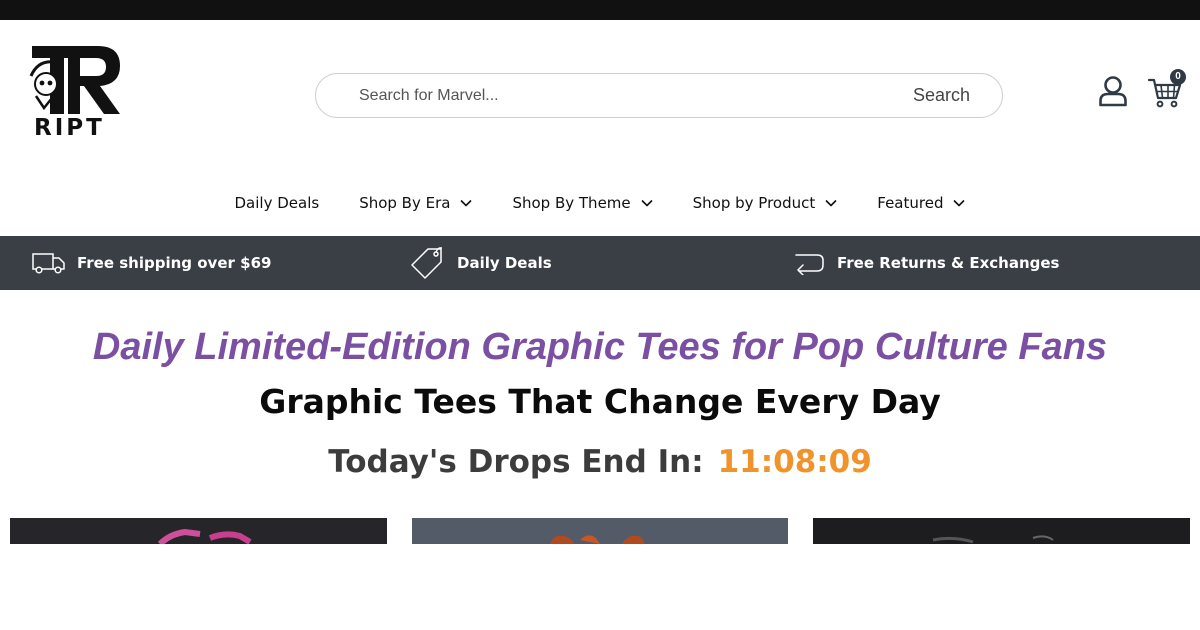  What do you see at coordinates (619, 96) in the screenshot?
I see `search-input` at bounding box center [619, 96].